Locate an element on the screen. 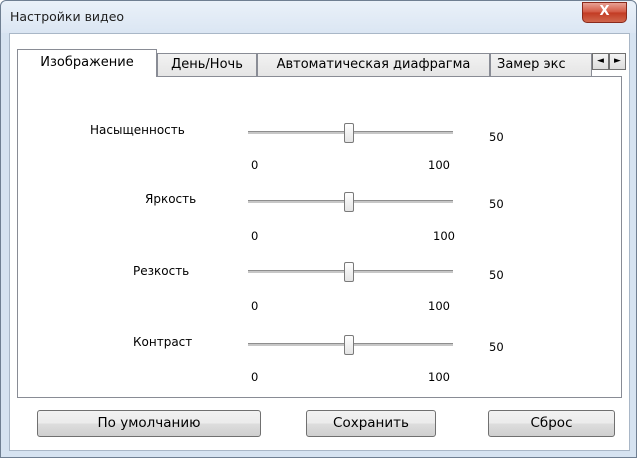 The height and width of the screenshot is (458, 637). tab-auto-iris: Автоматическая диафрагма is located at coordinates (373, 64).